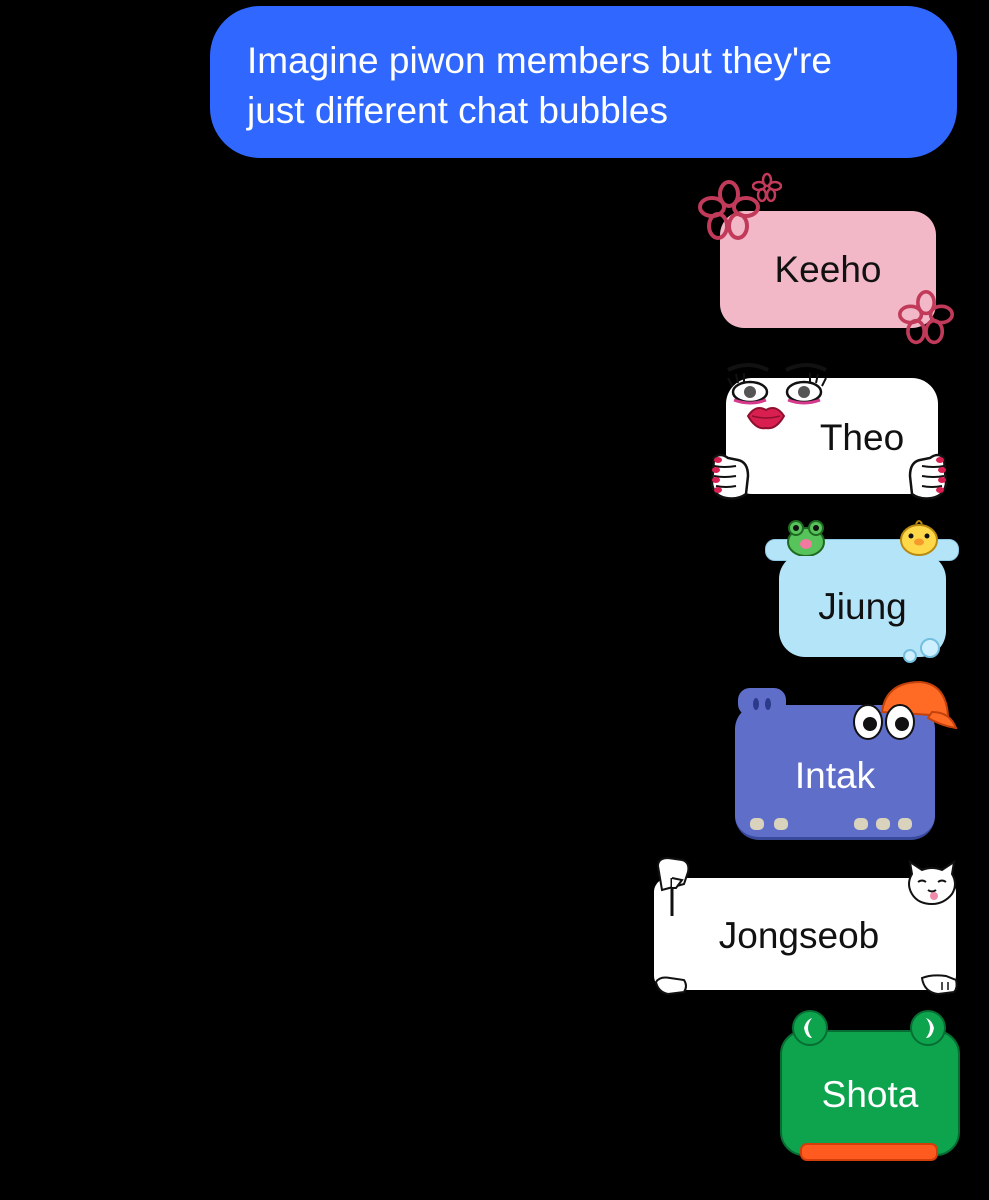  I want to click on paw-left-icon, so click(670, 986).